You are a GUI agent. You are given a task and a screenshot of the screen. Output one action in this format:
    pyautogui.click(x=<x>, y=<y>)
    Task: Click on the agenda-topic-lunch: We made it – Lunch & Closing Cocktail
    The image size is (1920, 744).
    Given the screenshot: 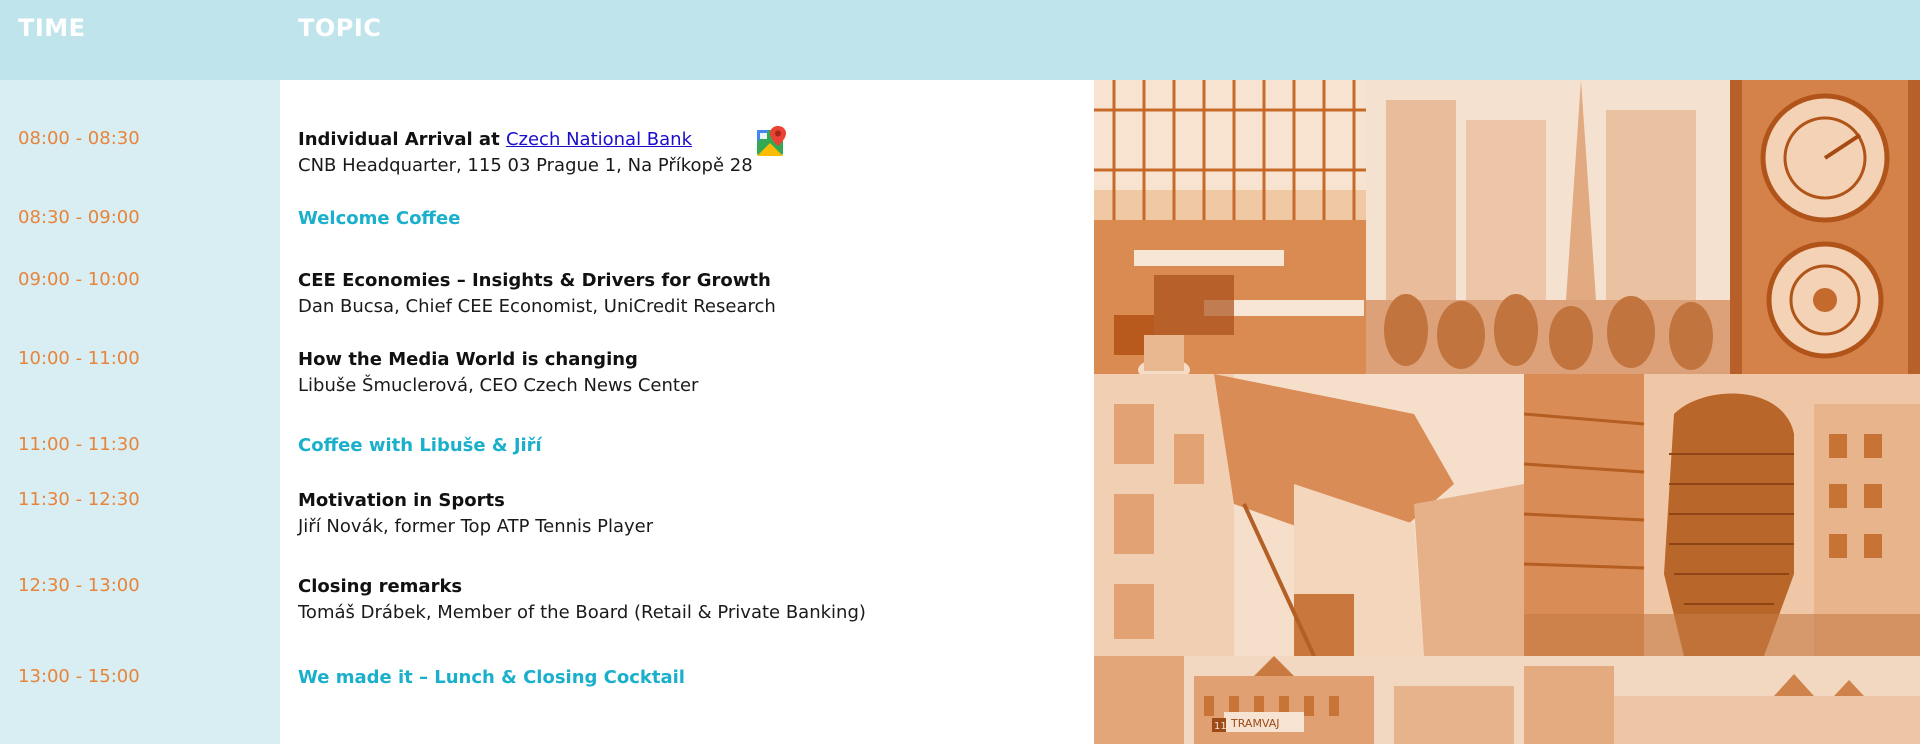 What is the action you would take?
    pyautogui.click(x=693, y=678)
    